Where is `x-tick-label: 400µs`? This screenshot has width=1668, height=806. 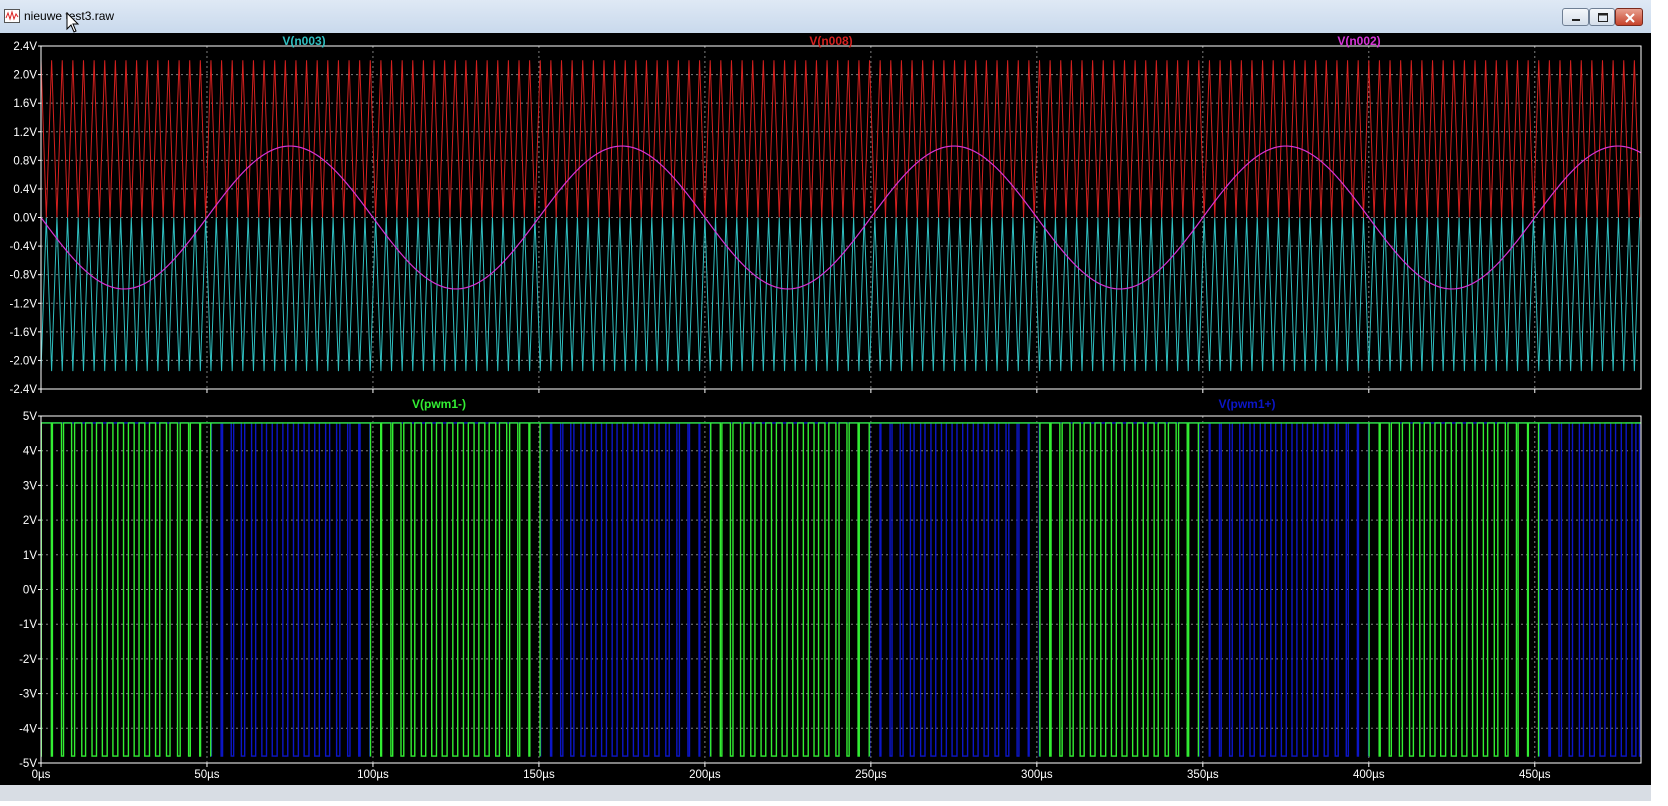 x-tick-label: 400µs is located at coordinates (1369, 775).